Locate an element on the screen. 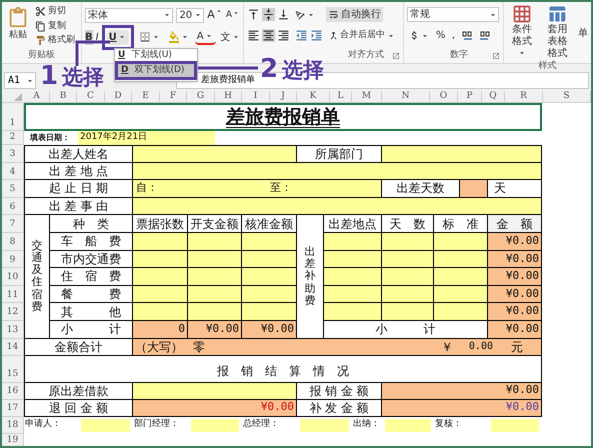 This screenshot has width=593, height=448. signature-label: 申请人： is located at coordinates (43, 425).